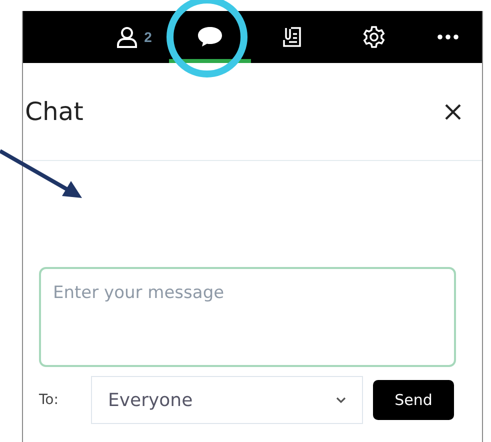 This screenshot has height=442, width=491. What do you see at coordinates (127, 37) in the screenshot?
I see `person-icon` at bounding box center [127, 37].